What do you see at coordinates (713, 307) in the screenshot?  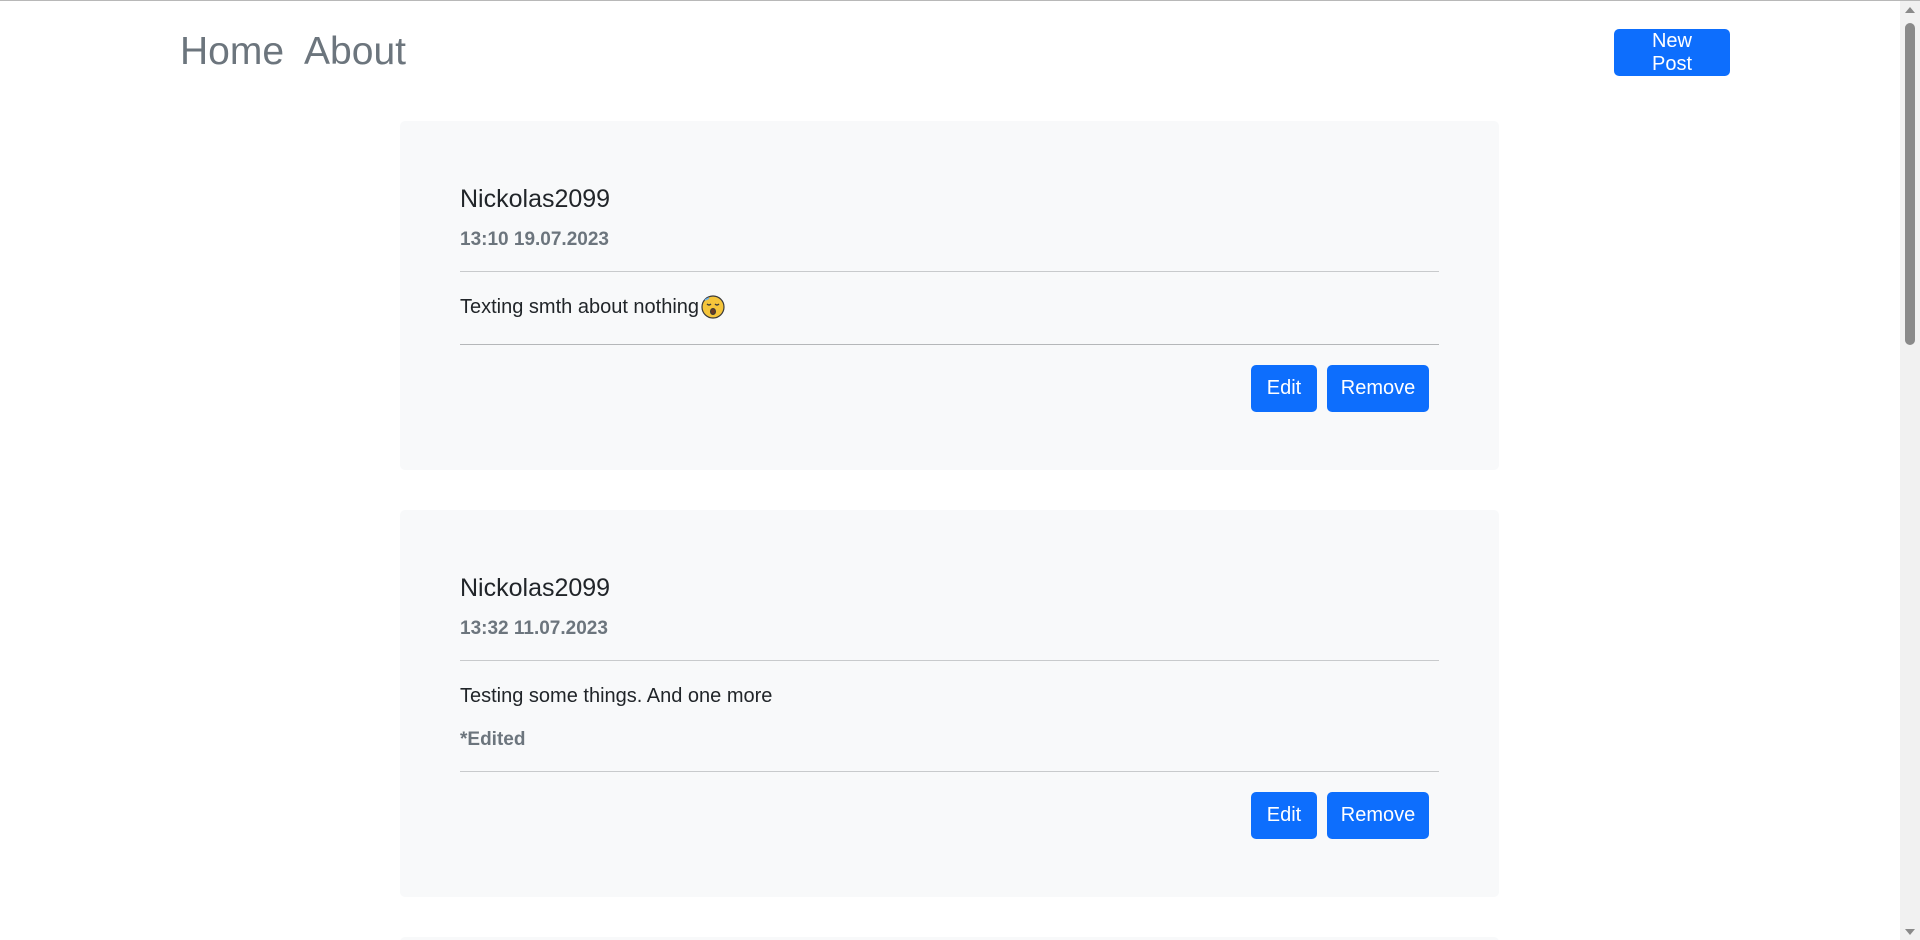 I see `sleeping-face-icon` at bounding box center [713, 307].